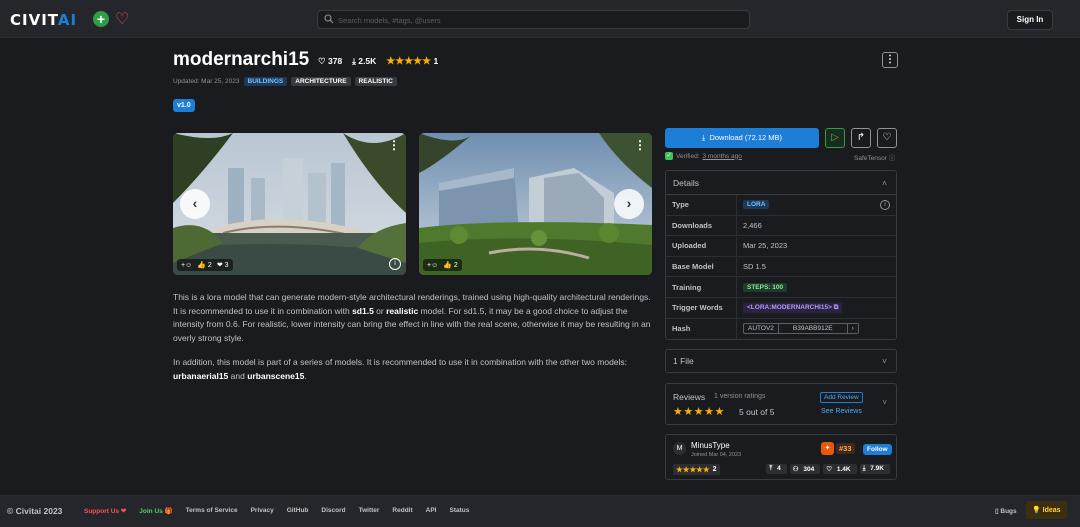 This screenshot has height=527, width=1080. I want to click on check-icon: ✓, so click(669, 156).